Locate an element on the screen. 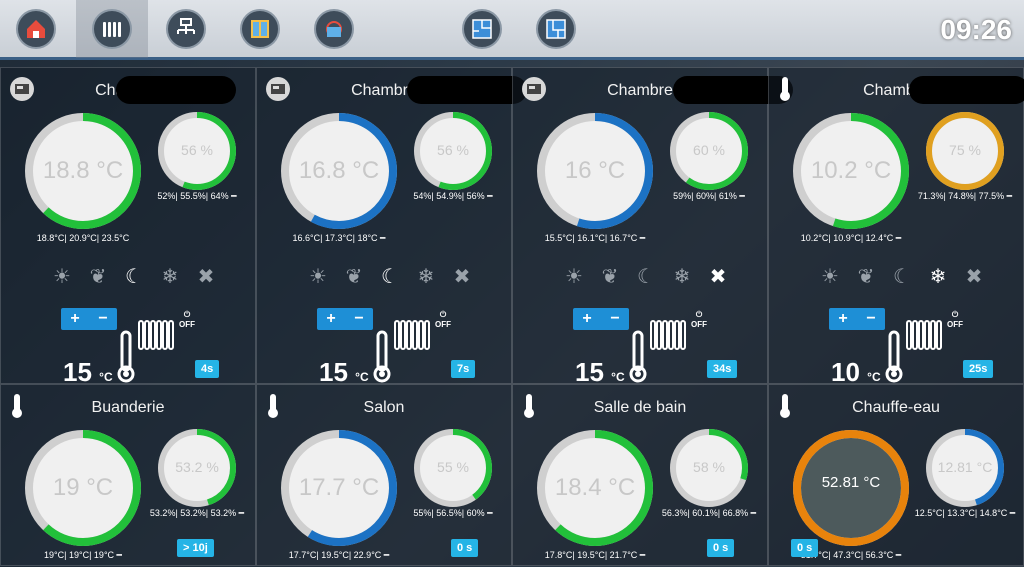 This screenshot has width=1024, height=567. humidity-stats: 54%| 54.9%| 56% ━ is located at coordinates (453, 196).